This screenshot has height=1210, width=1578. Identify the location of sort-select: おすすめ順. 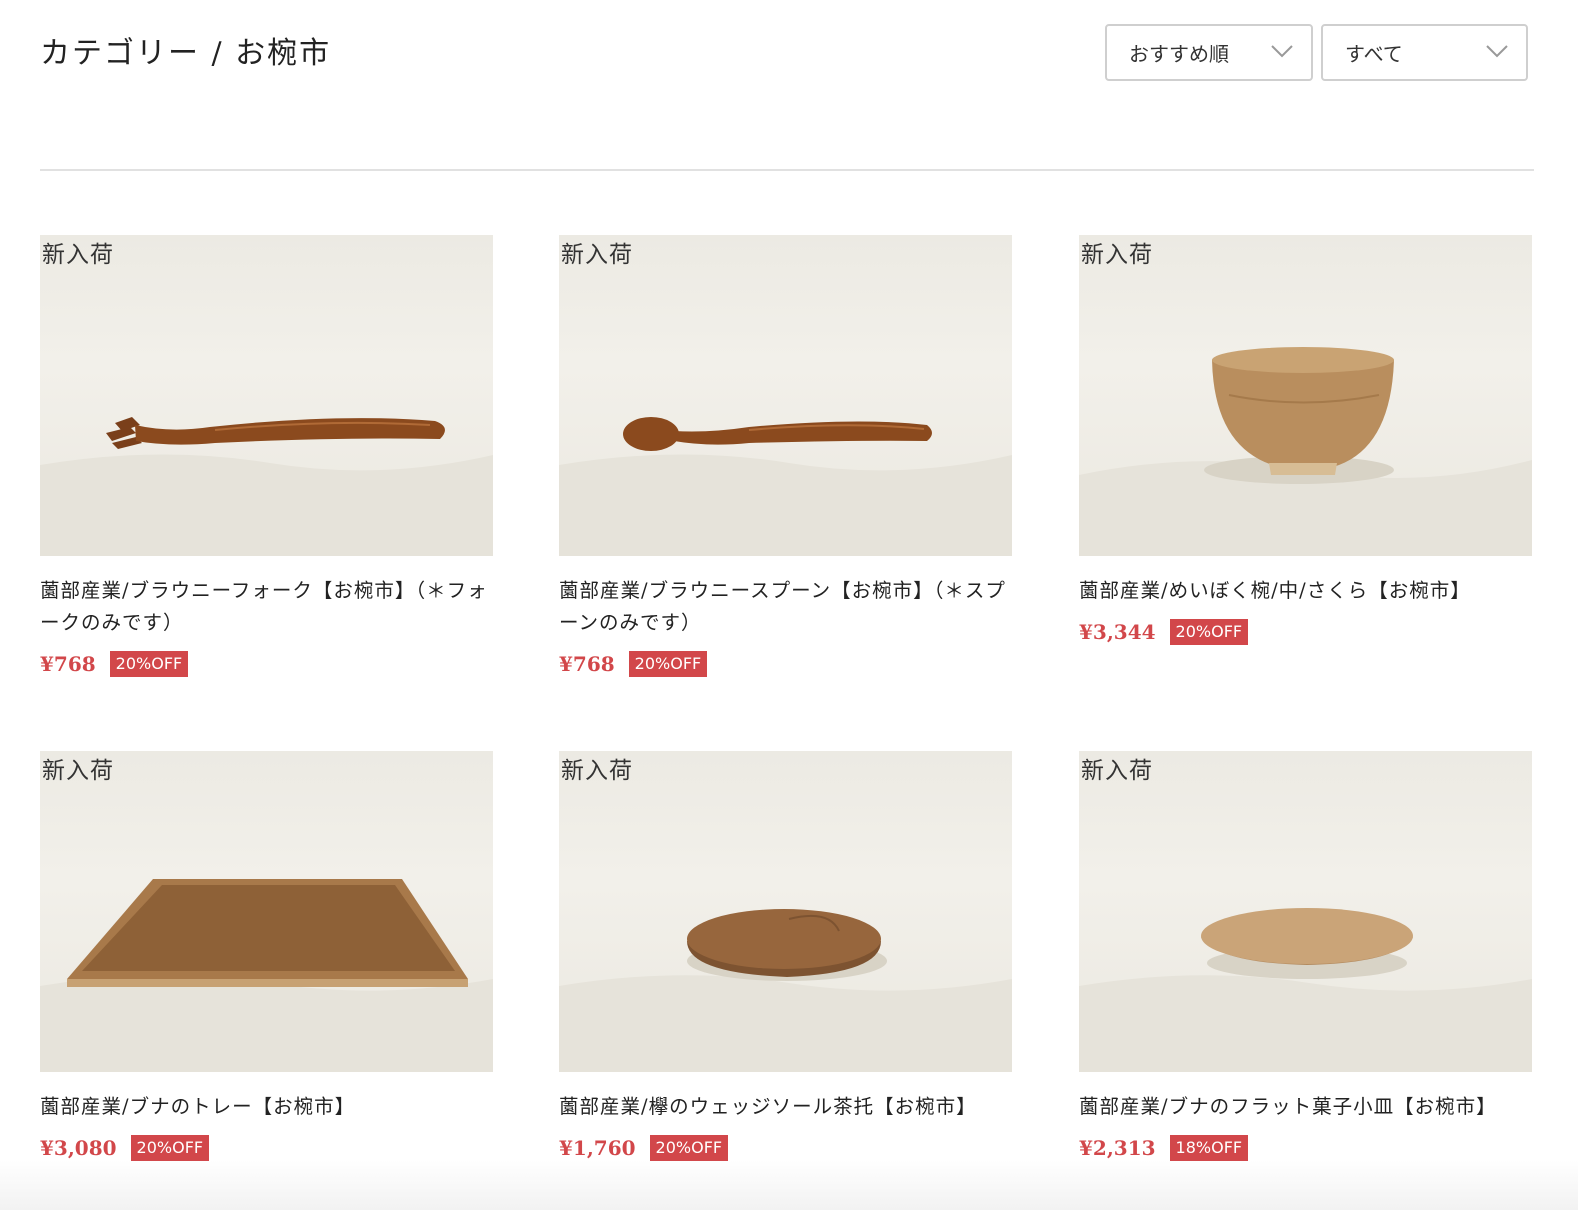
(1209, 52).